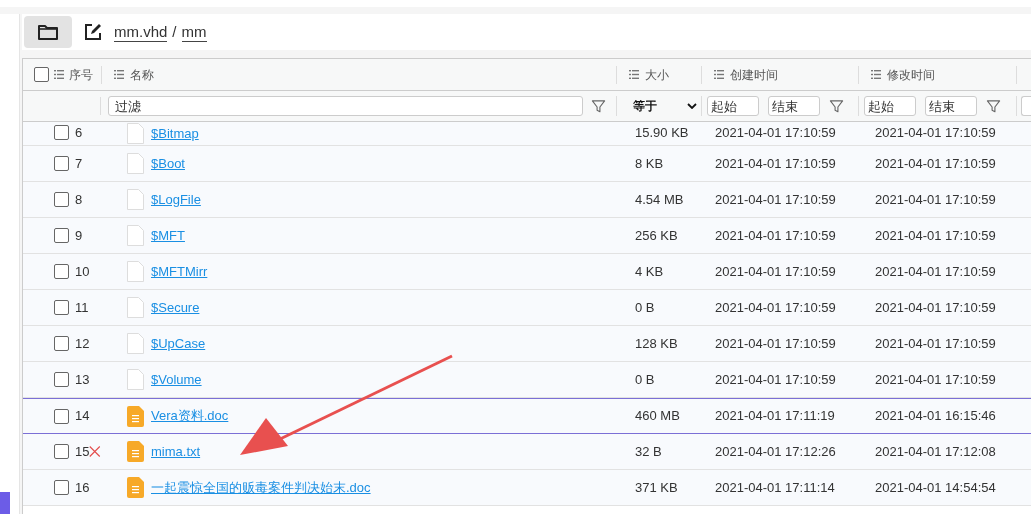 The height and width of the screenshot is (514, 1031). I want to click on column-header: 序号, so click(81, 74).